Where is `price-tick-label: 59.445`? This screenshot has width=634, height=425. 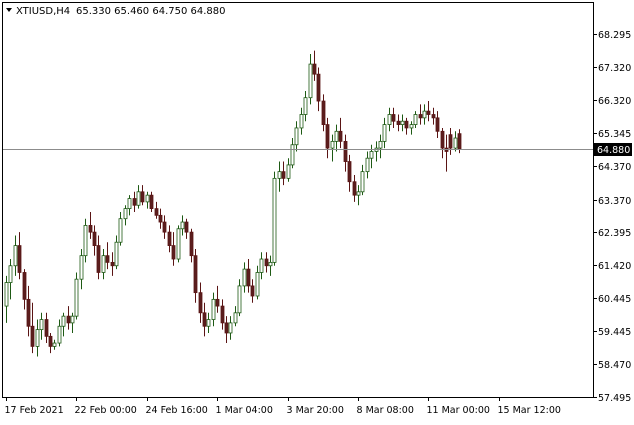 price-tick-label: 59.445 is located at coordinates (614, 332).